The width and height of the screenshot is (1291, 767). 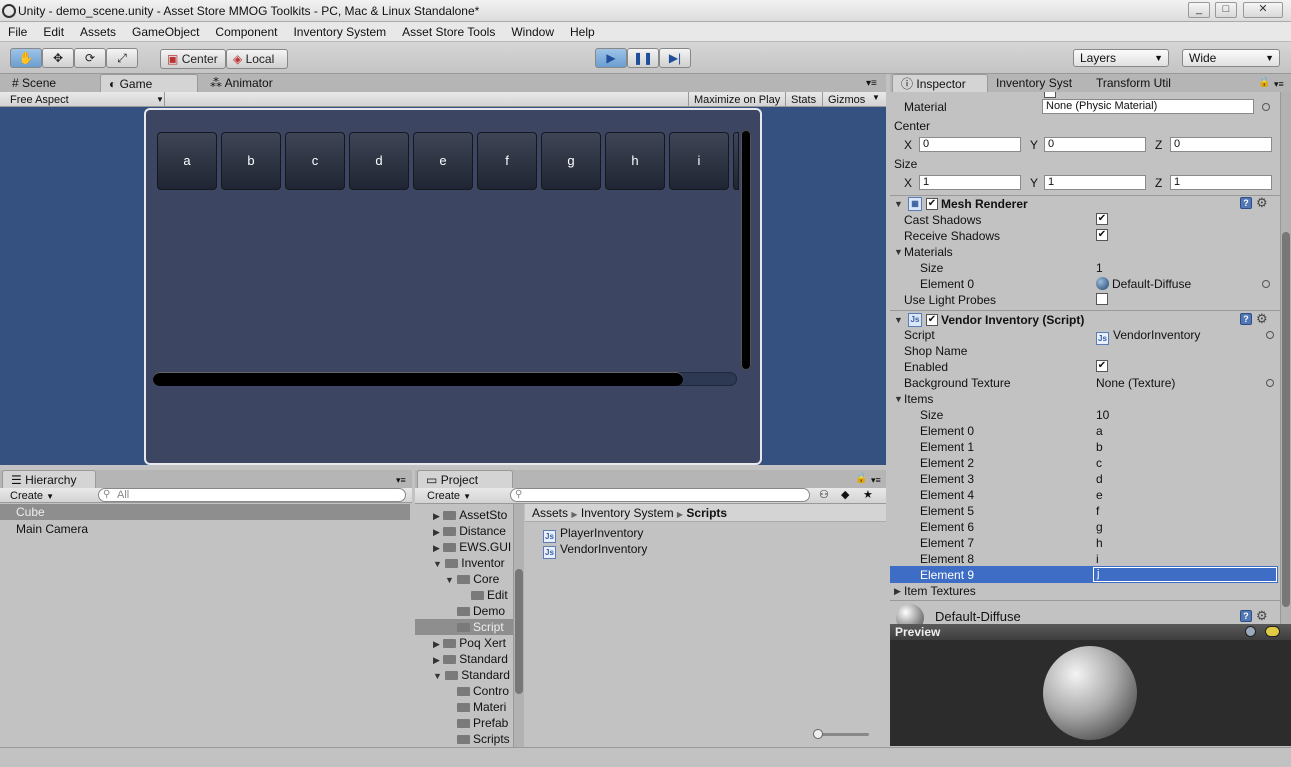 What do you see at coordinates (469, 643) in the screenshot?
I see `folder-tree-item: ▶ Poq Xert` at bounding box center [469, 643].